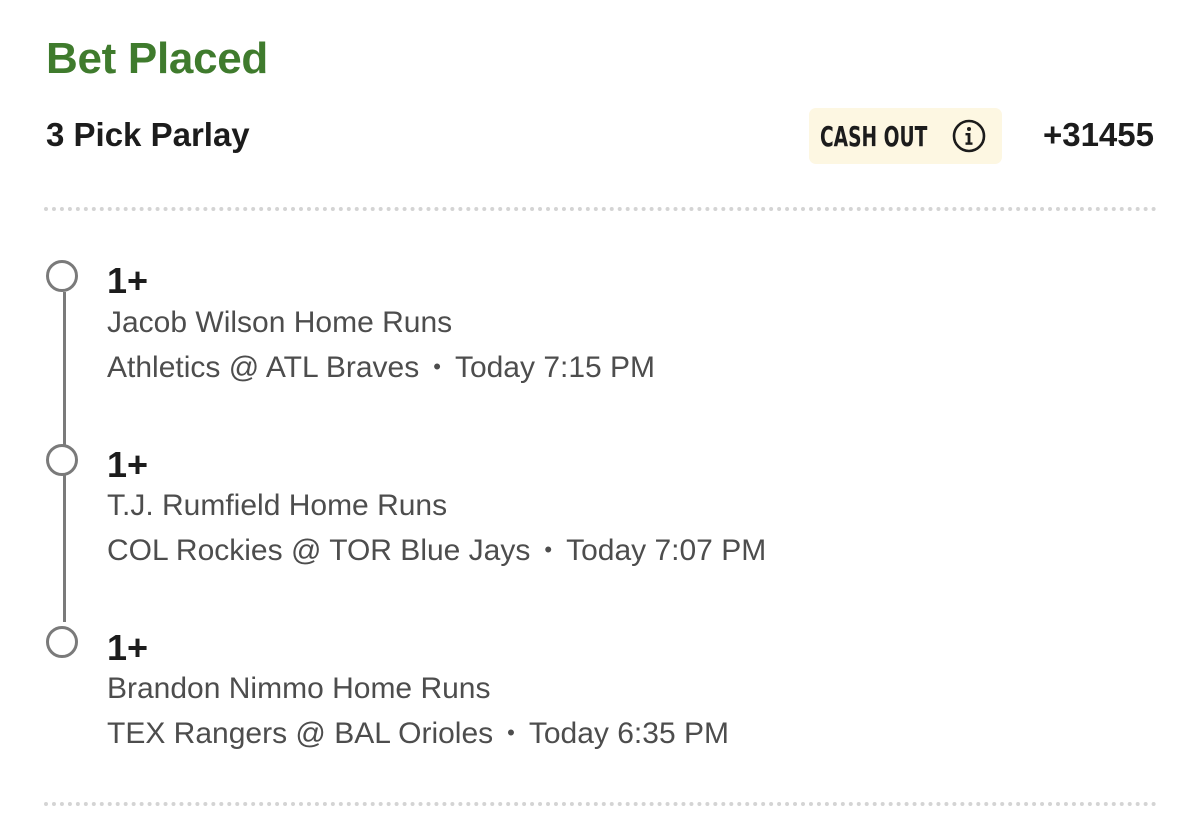 Image resolution: width=1200 pixels, height=833 pixels. I want to click on info-circle-icon, so click(969, 136).